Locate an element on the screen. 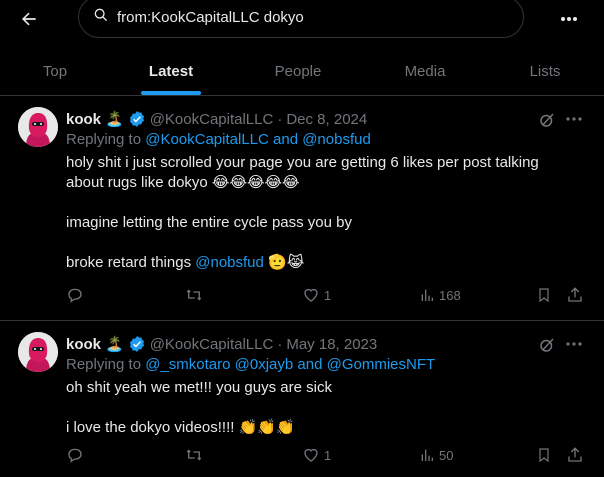  tab-media: Media is located at coordinates (425, 71).